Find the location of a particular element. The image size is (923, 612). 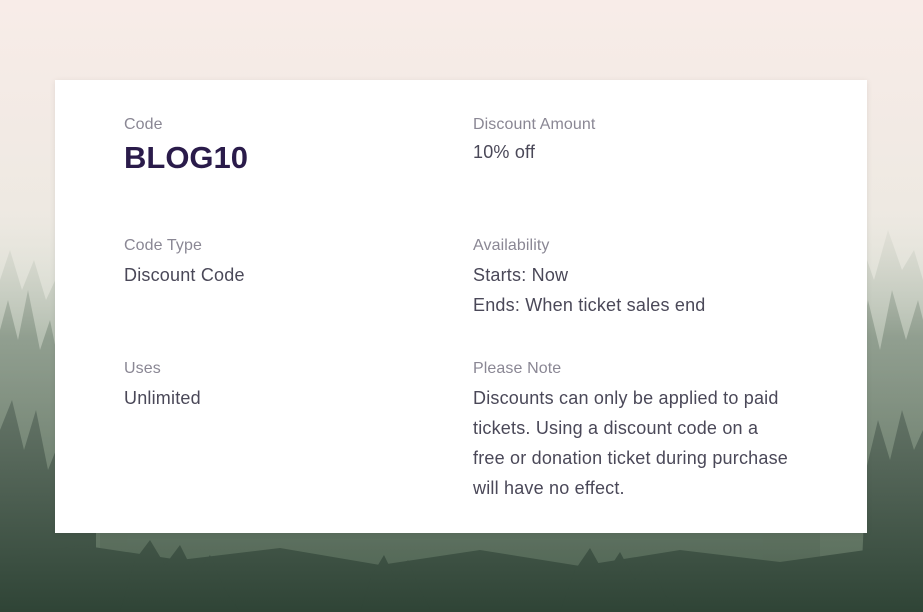

code-value: BLOG10 is located at coordinates (186, 157).